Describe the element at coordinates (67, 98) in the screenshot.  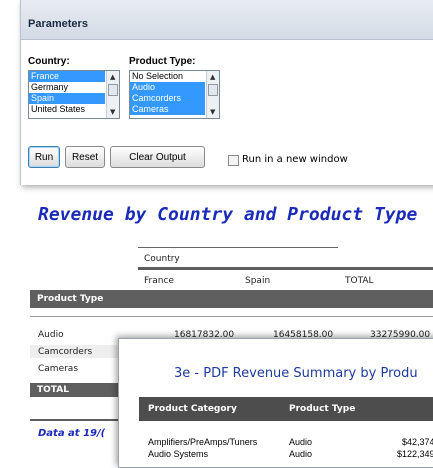
I see `country-option: Spain` at that location.